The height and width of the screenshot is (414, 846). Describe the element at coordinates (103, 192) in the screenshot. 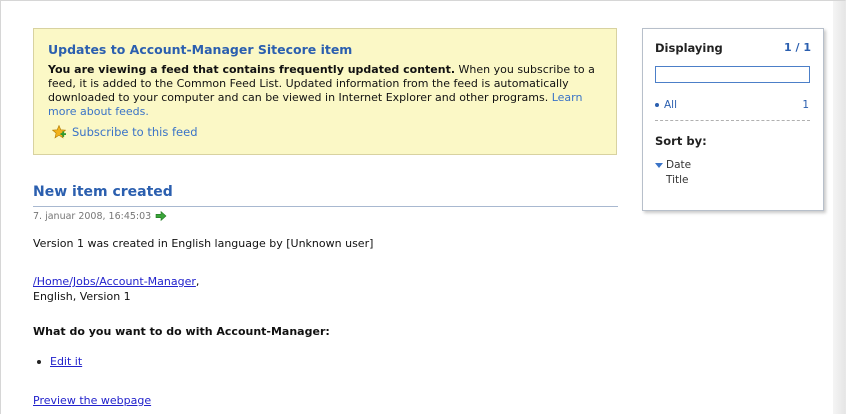

I see `item-title: New item created` at that location.